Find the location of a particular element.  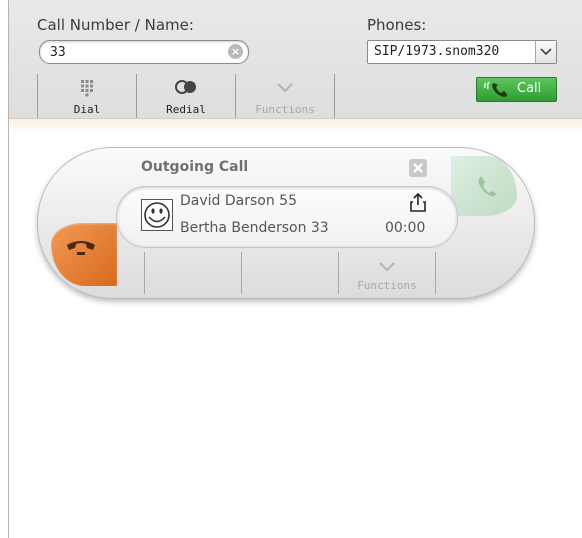

call-timer: 00:00 is located at coordinates (405, 228).